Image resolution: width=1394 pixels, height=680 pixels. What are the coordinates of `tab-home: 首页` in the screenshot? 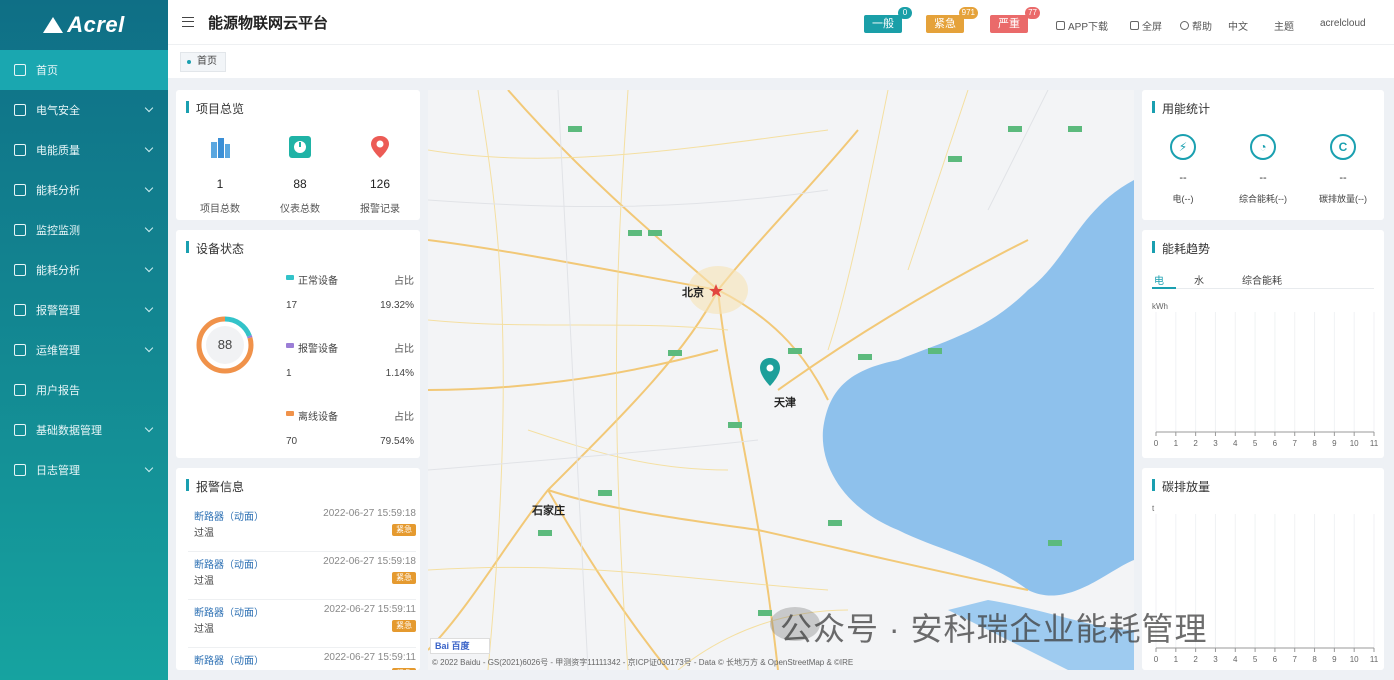 It's located at (203, 62).